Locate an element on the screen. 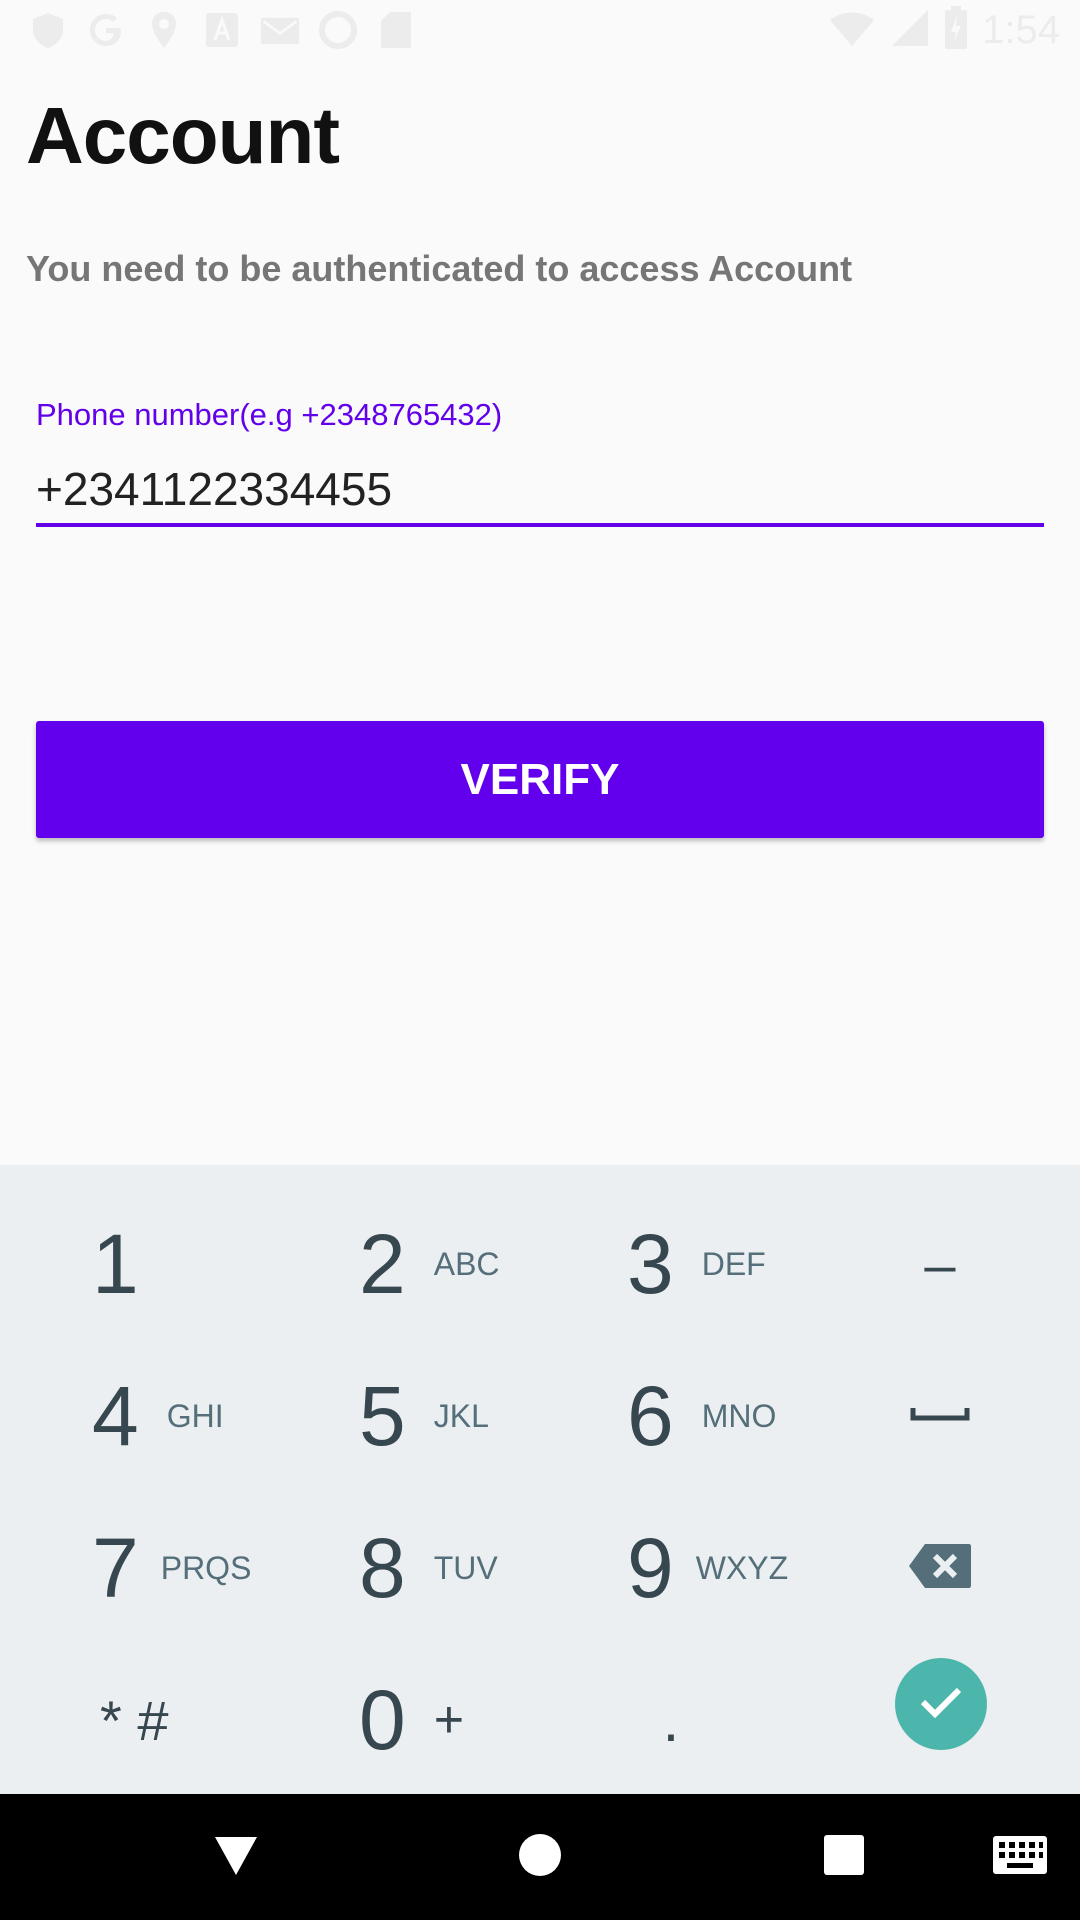 This screenshot has height=1920, width=1080. nav-back-button is located at coordinates (236, 1857).